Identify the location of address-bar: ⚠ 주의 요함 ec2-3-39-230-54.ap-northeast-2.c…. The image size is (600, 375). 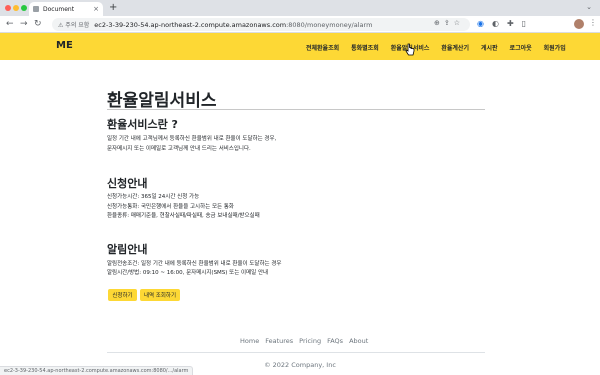
(261, 24).